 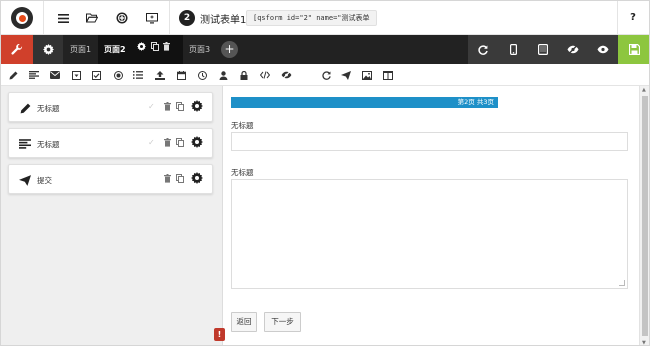 I want to click on submit-send-icon, so click(x=346, y=75).